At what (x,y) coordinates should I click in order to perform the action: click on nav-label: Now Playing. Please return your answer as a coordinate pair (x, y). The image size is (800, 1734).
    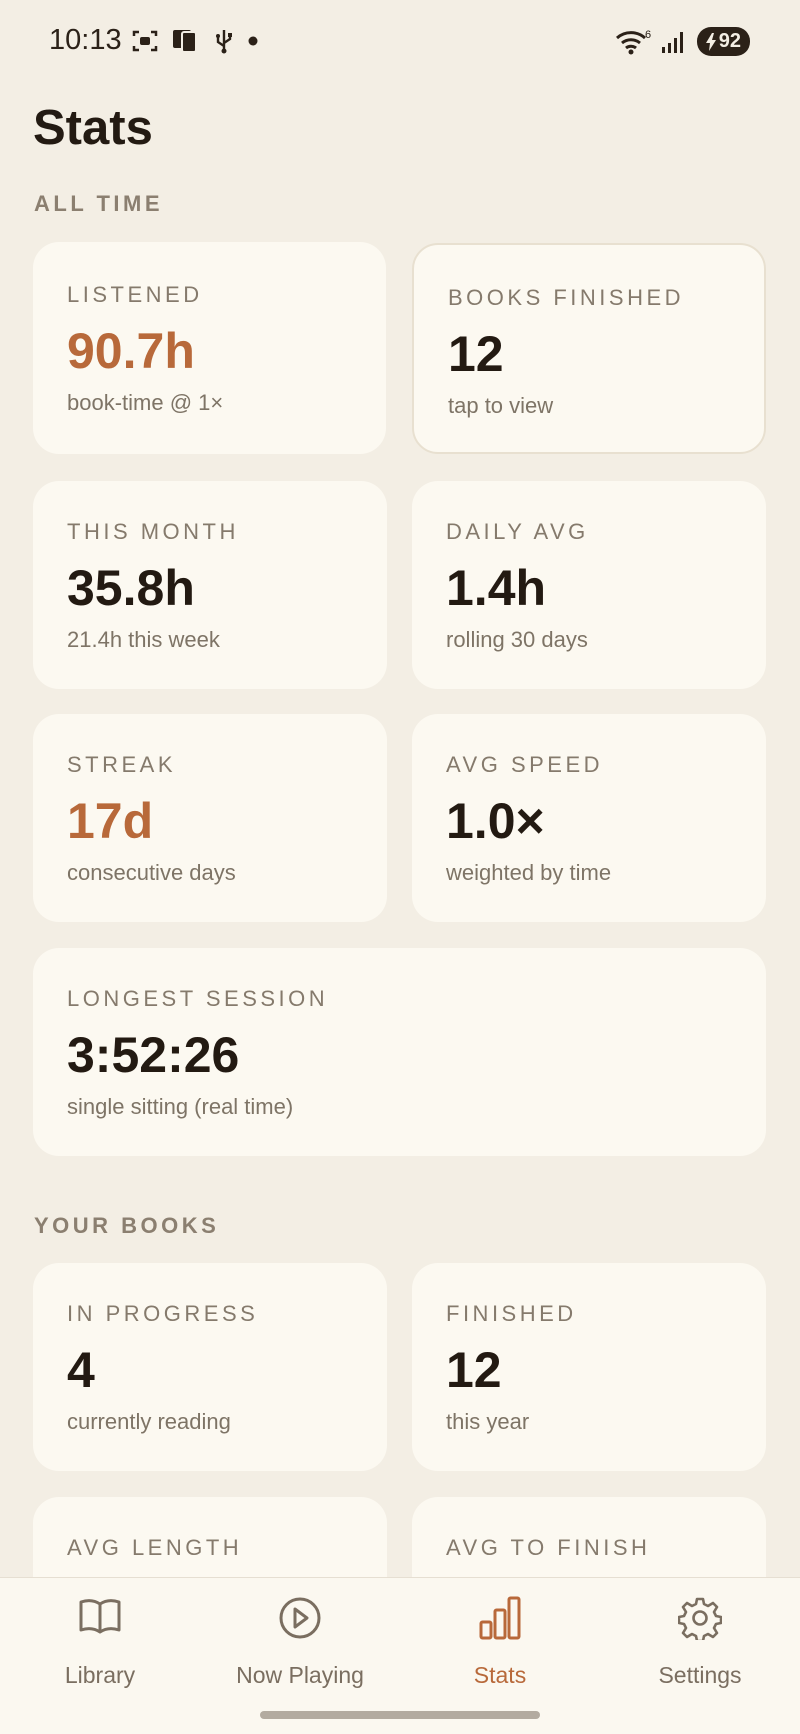
    Looking at the image, I should click on (300, 1675).